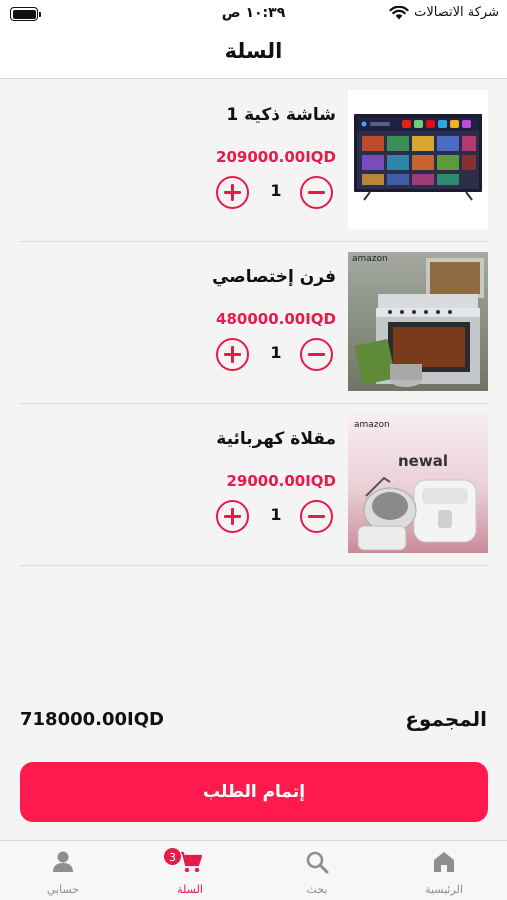 This screenshot has height=900, width=507. What do you see at coordinates (253, 15) in the screenshot?
I see `status-bar: ١٠:٣٩ ص شركة الاتصالات` at bounding box center [253, 15].